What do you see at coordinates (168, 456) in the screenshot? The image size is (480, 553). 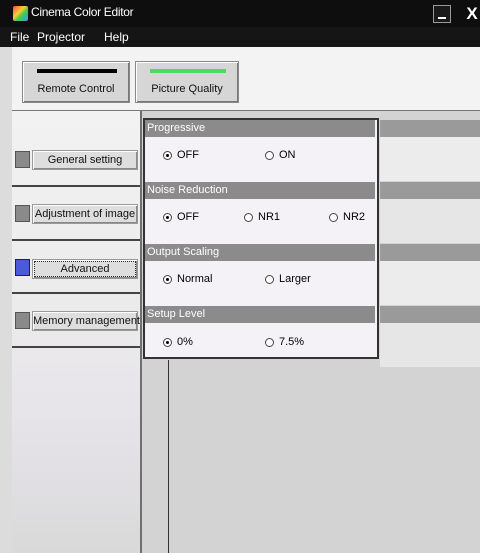 I see `divider-line` at bounding box center [168, 456].